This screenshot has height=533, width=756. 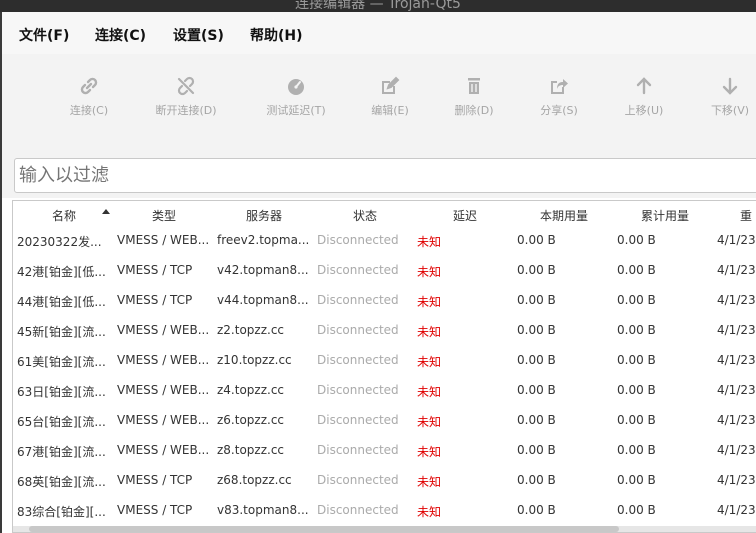 What do you see at coordinates (564, 215) in the screenshot?
I see `header-period-usage: 本期用量` at bounding box center [564, 215].